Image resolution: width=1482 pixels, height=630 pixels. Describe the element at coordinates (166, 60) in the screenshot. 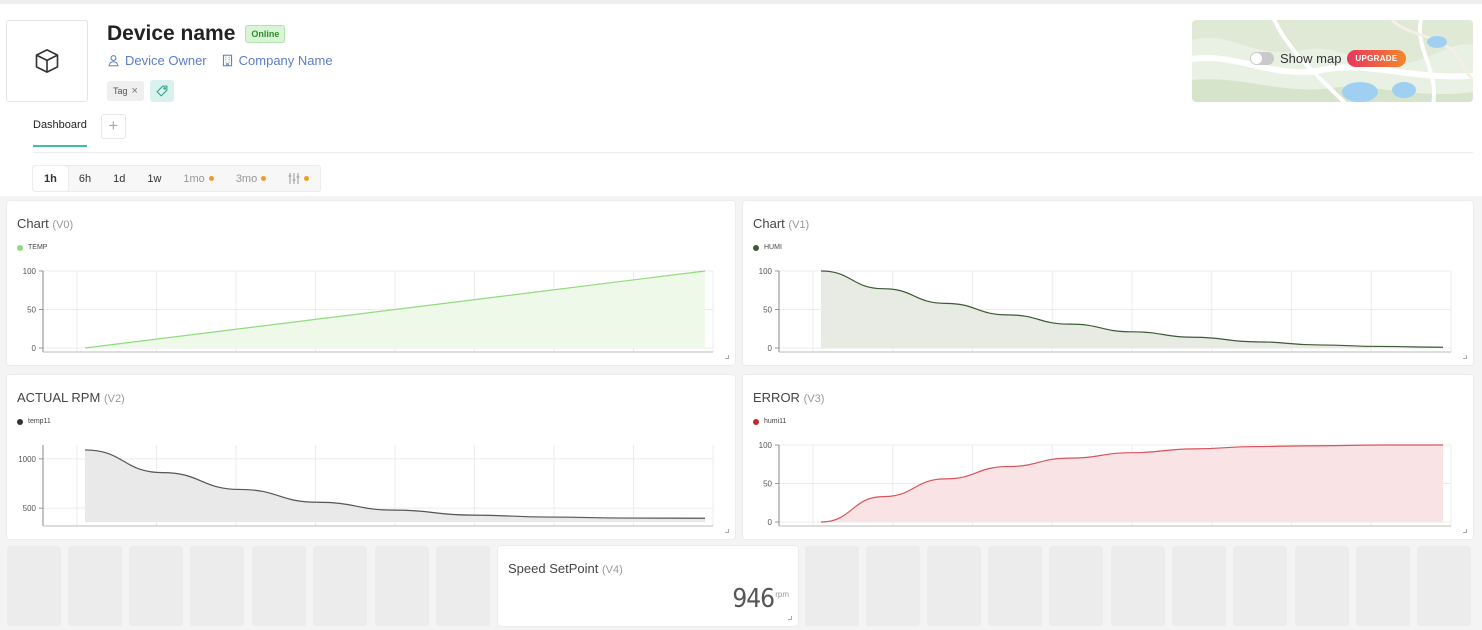

I see `device-owner-label: Device Owner` at that location.